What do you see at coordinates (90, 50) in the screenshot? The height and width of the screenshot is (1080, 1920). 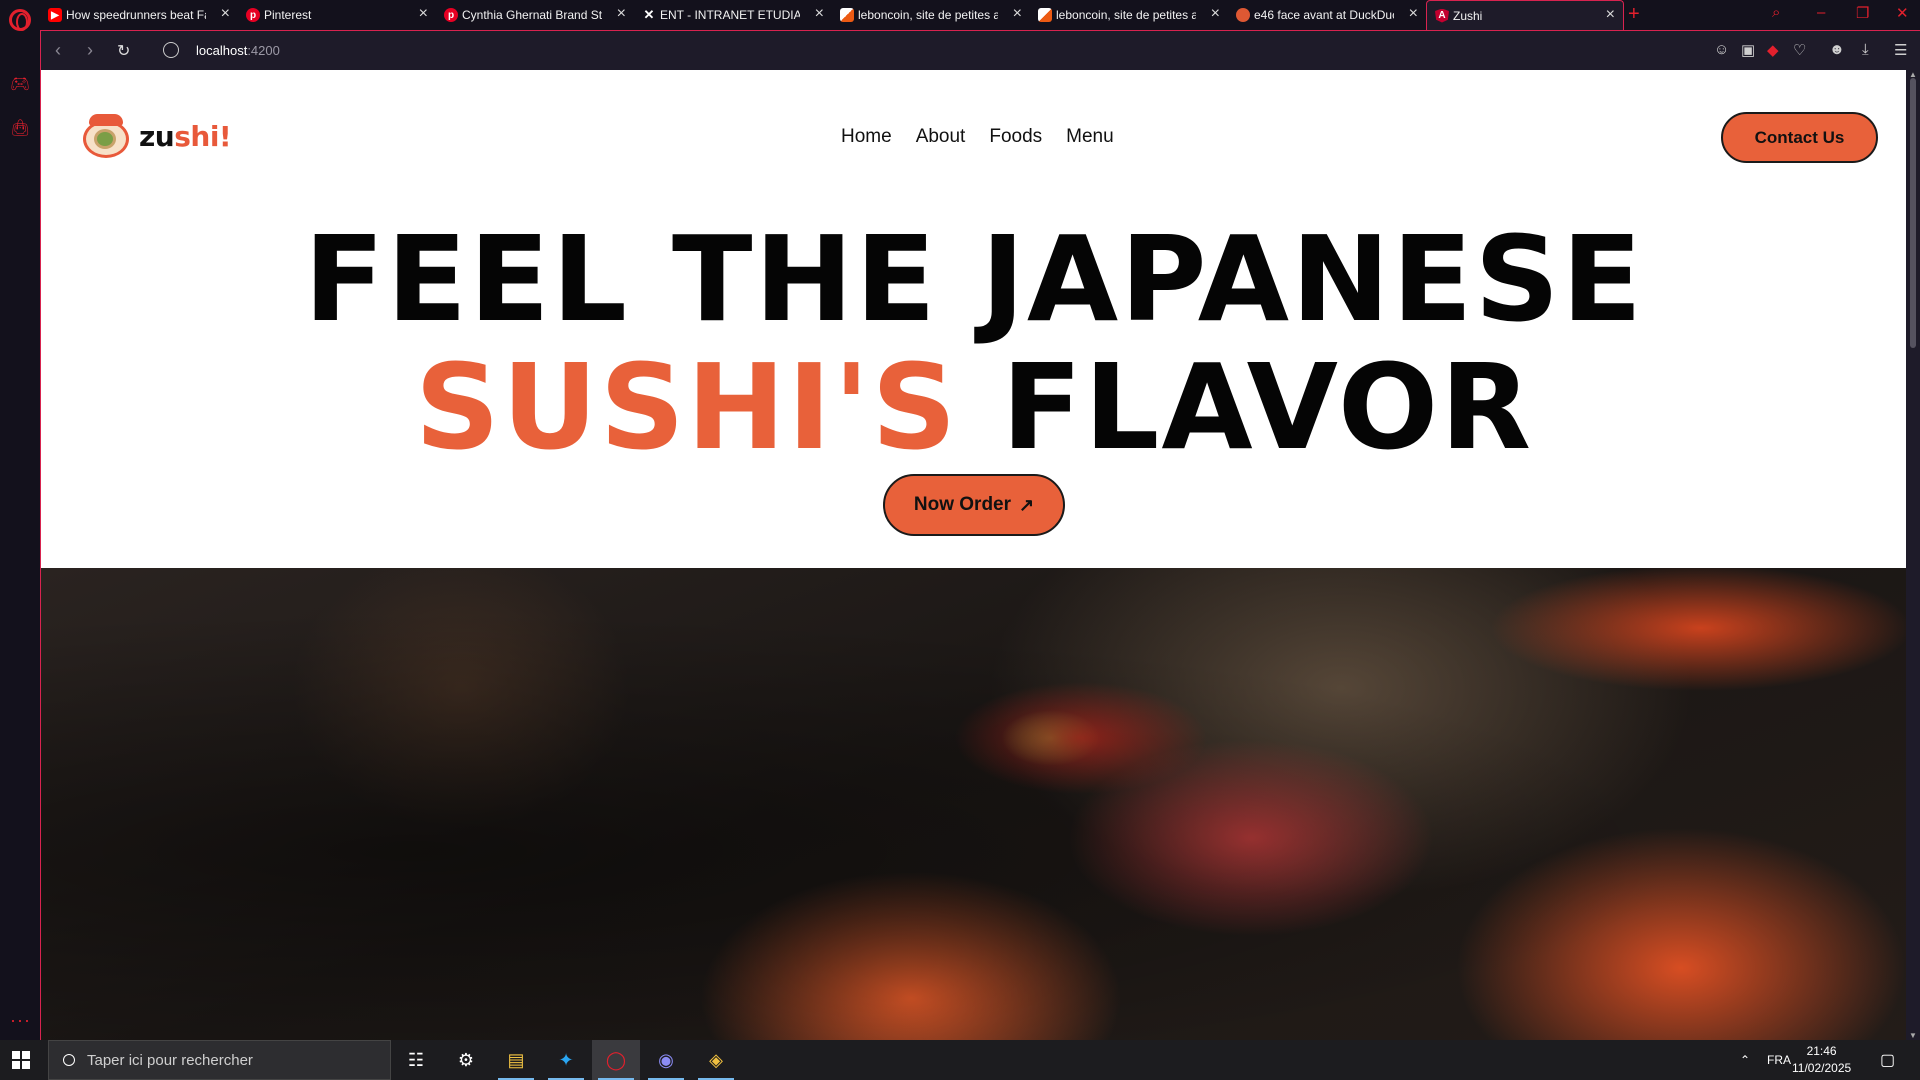 I see `forward-icon: ›` at bounding box center [90, 50].